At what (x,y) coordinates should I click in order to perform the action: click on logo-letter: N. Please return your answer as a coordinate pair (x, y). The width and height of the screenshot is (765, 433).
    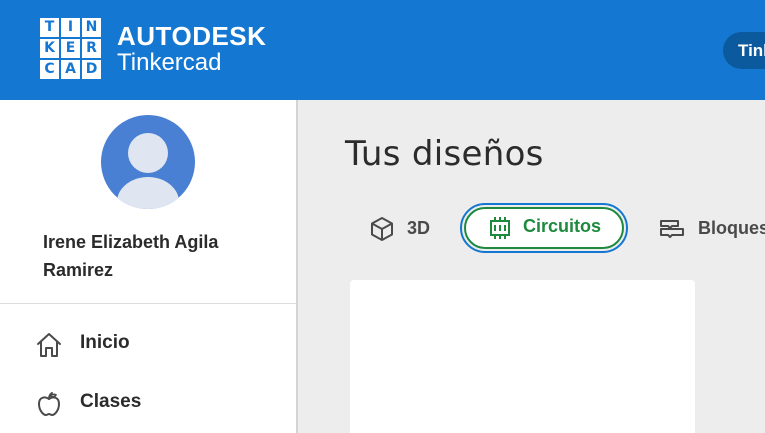
    Looking at the image, I should click on (91, 27).